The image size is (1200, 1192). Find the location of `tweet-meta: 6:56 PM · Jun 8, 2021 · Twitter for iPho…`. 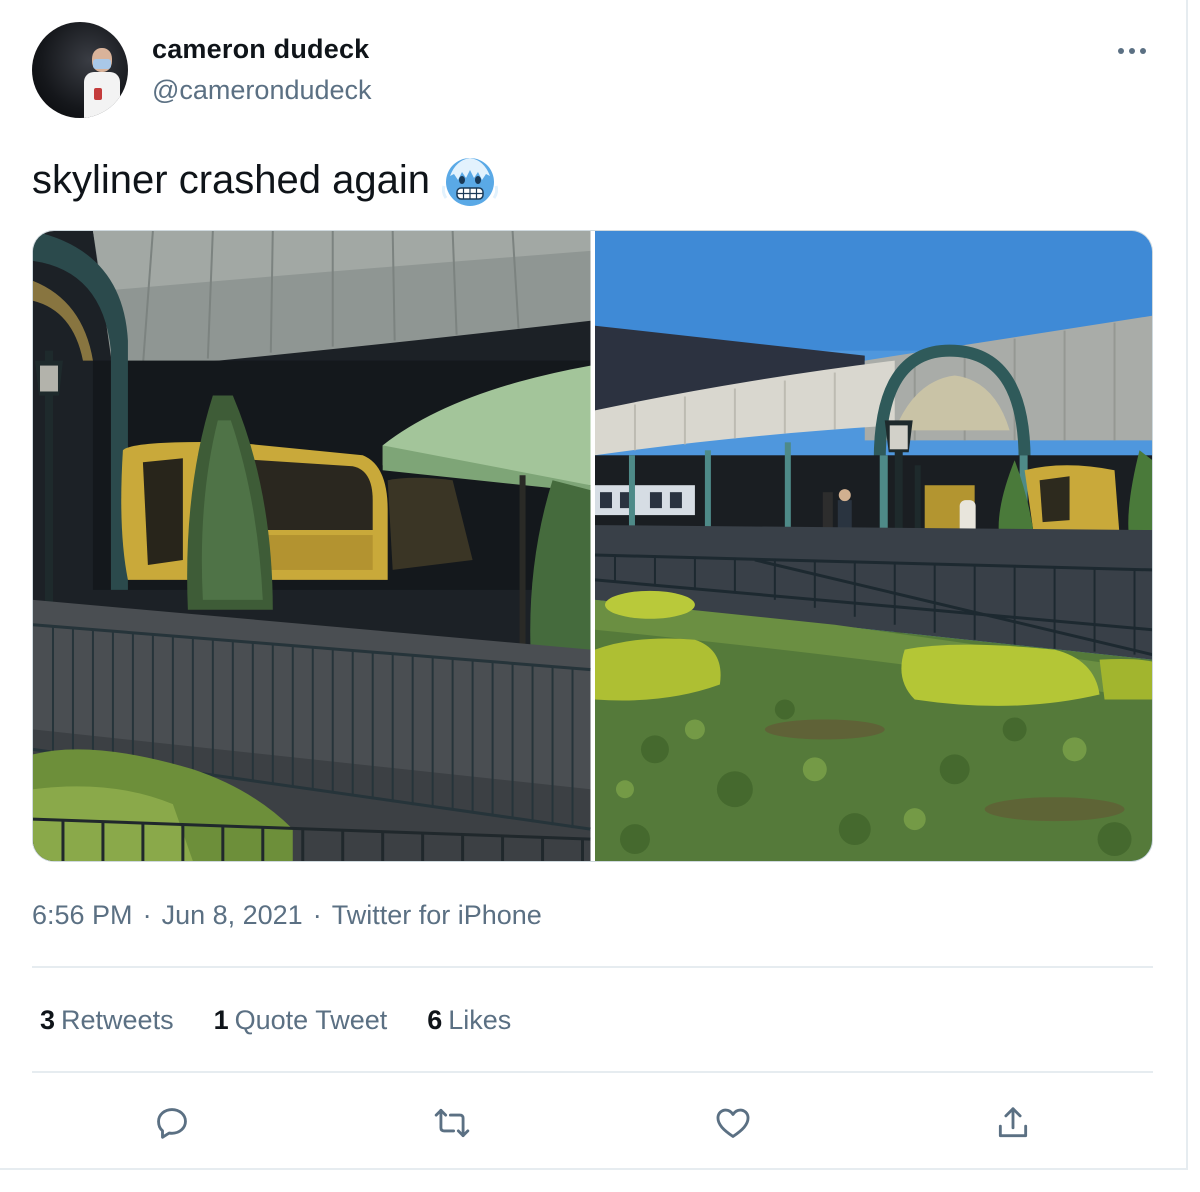

tweet-meta: 6:56 PM · Jun 8, 2021 · Twitter for iPho… is located at coordinates (287, 915).